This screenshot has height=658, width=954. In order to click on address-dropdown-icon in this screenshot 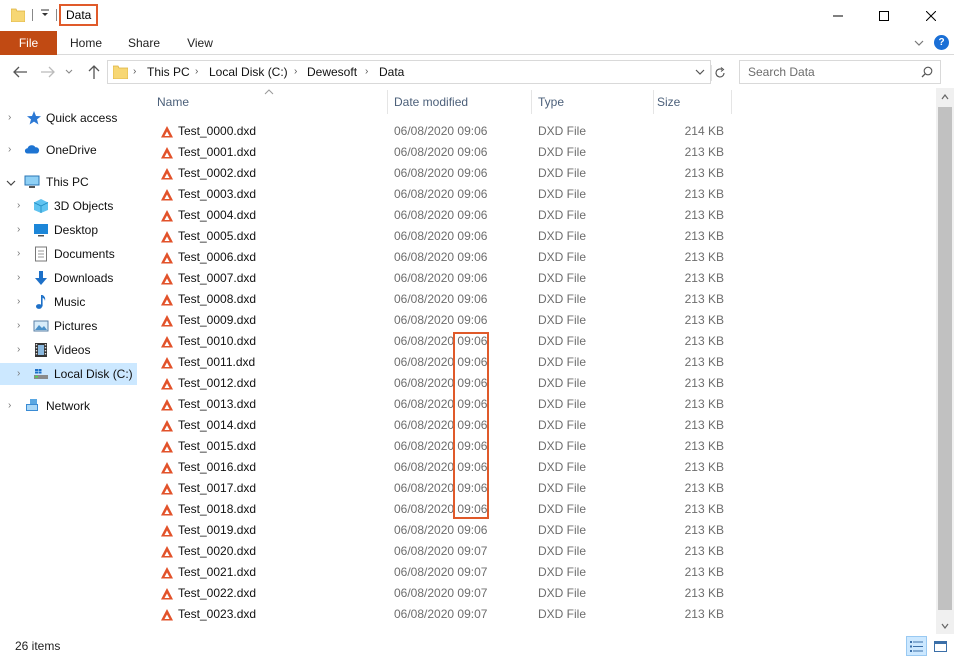, I will do `click(700, 72)`.